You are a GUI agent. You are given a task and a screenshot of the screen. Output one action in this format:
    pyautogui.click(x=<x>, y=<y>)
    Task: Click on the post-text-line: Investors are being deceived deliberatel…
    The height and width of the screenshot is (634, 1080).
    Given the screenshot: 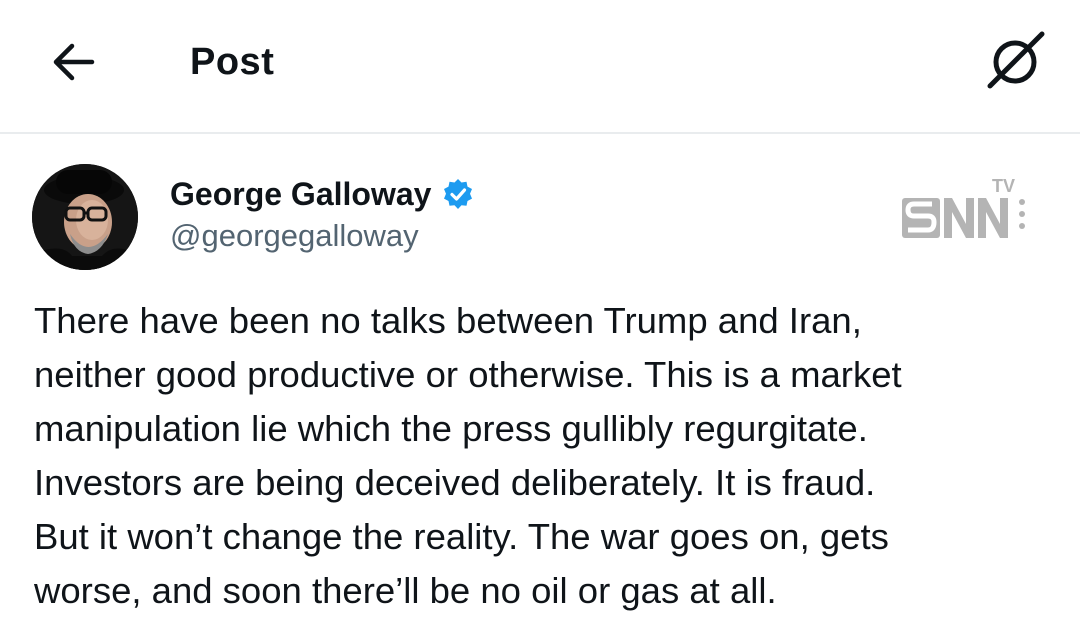 What is the action you would take?
    pyautogui.click(x=455, y=482)
    